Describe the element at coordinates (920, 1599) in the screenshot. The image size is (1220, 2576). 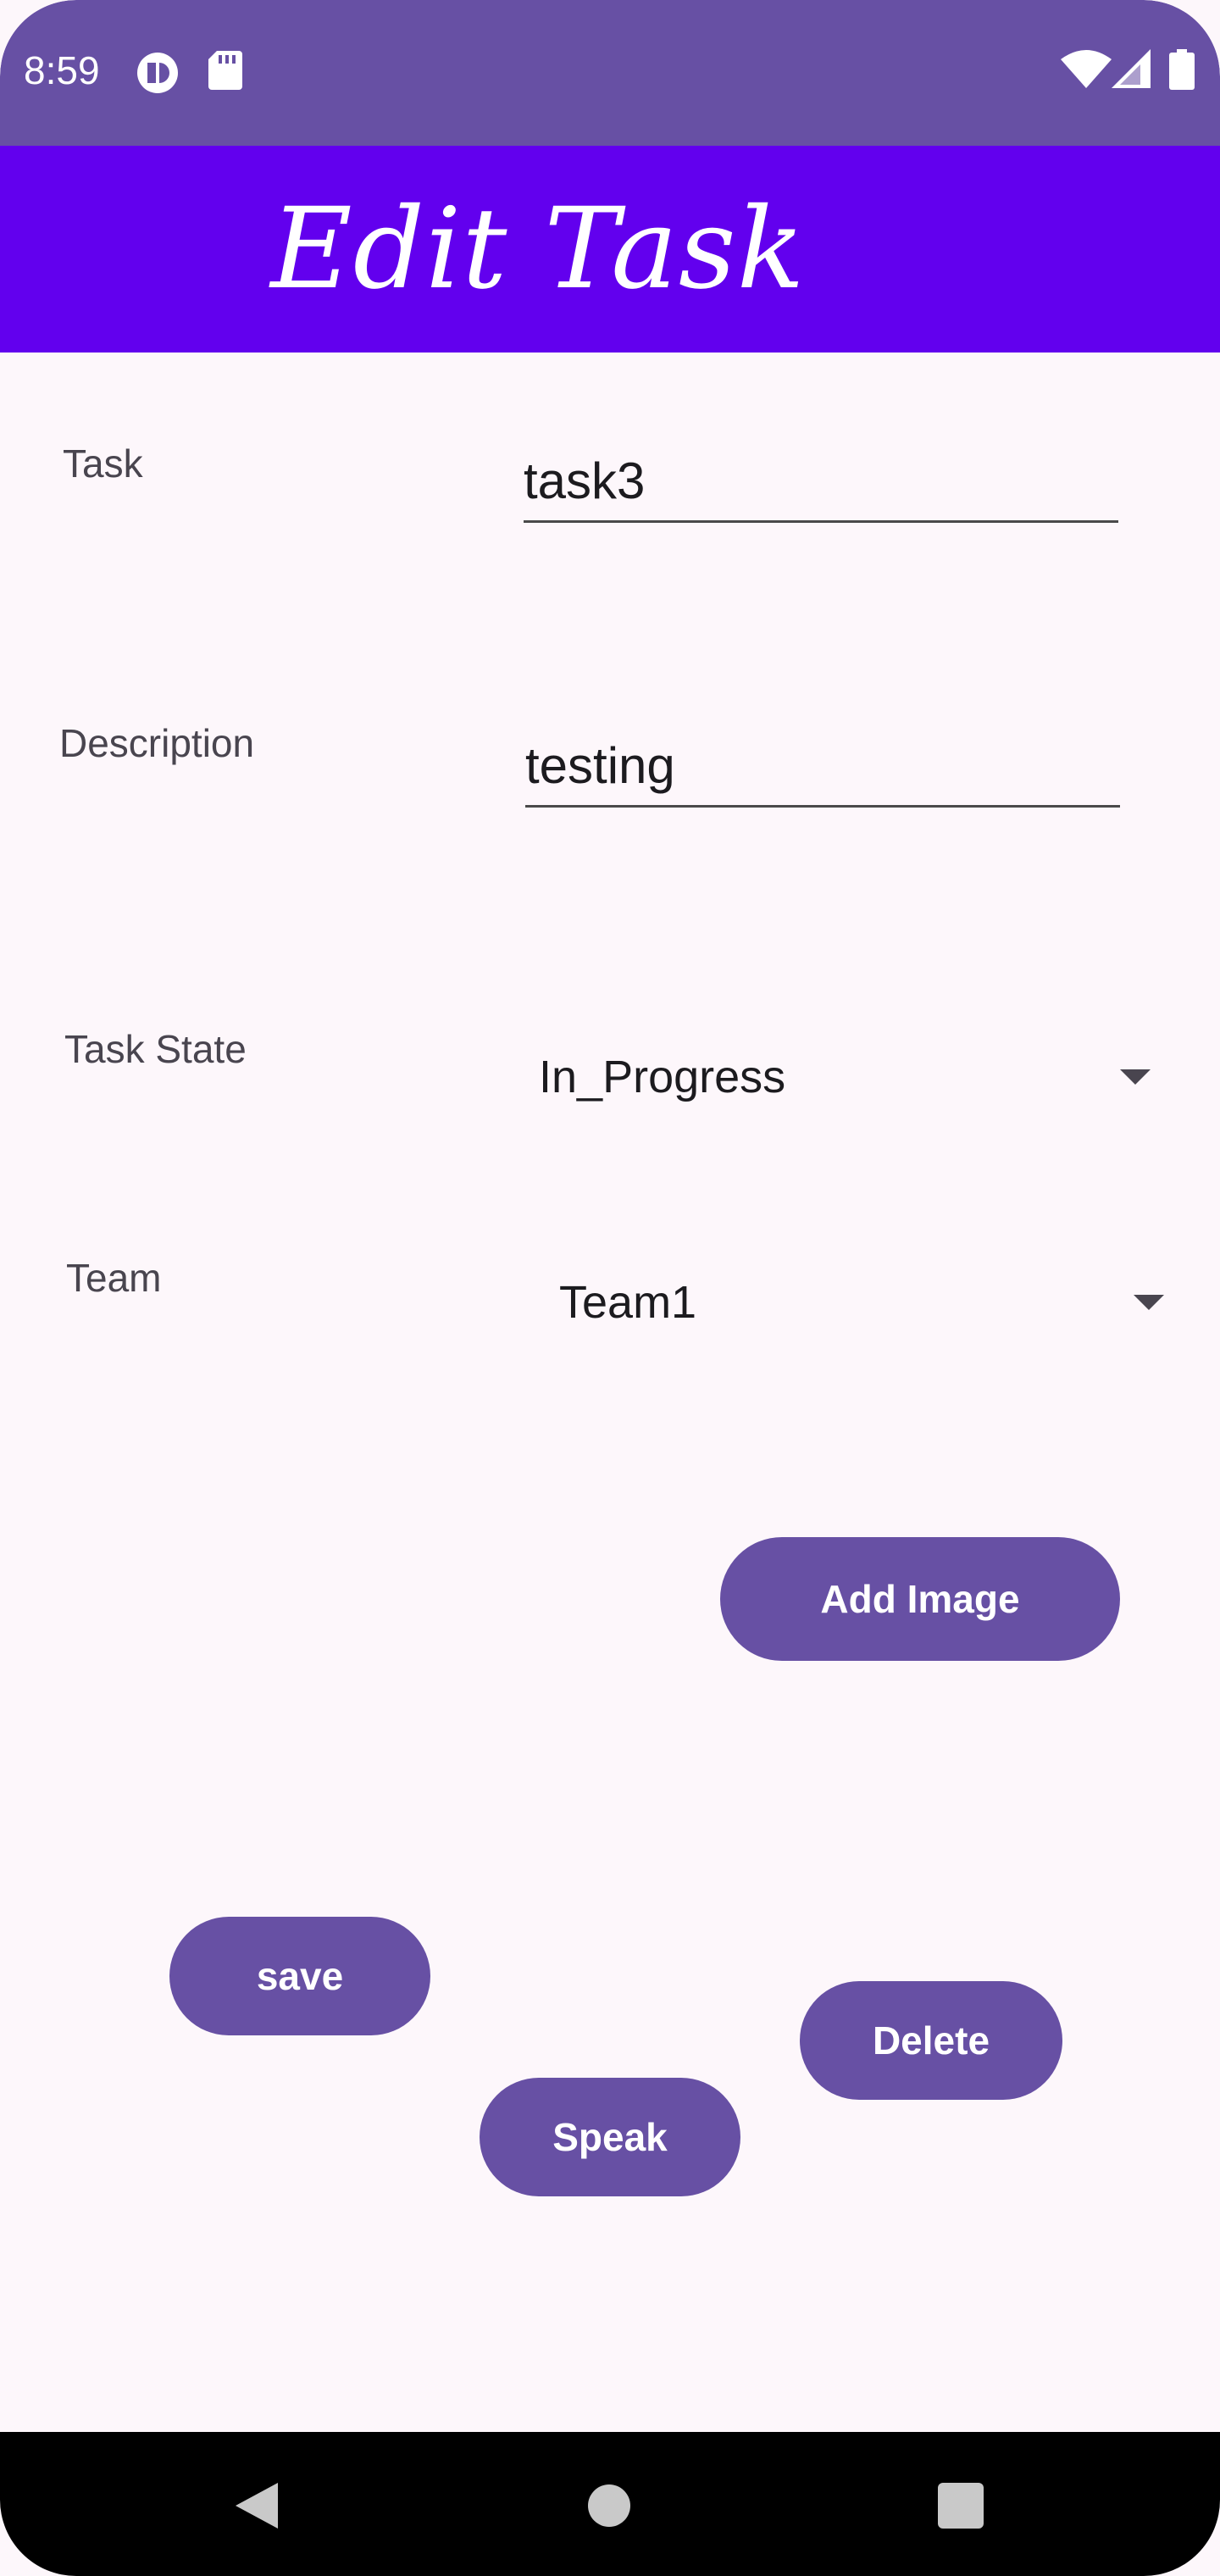
I see `add-image-button: Add Image` at that location.